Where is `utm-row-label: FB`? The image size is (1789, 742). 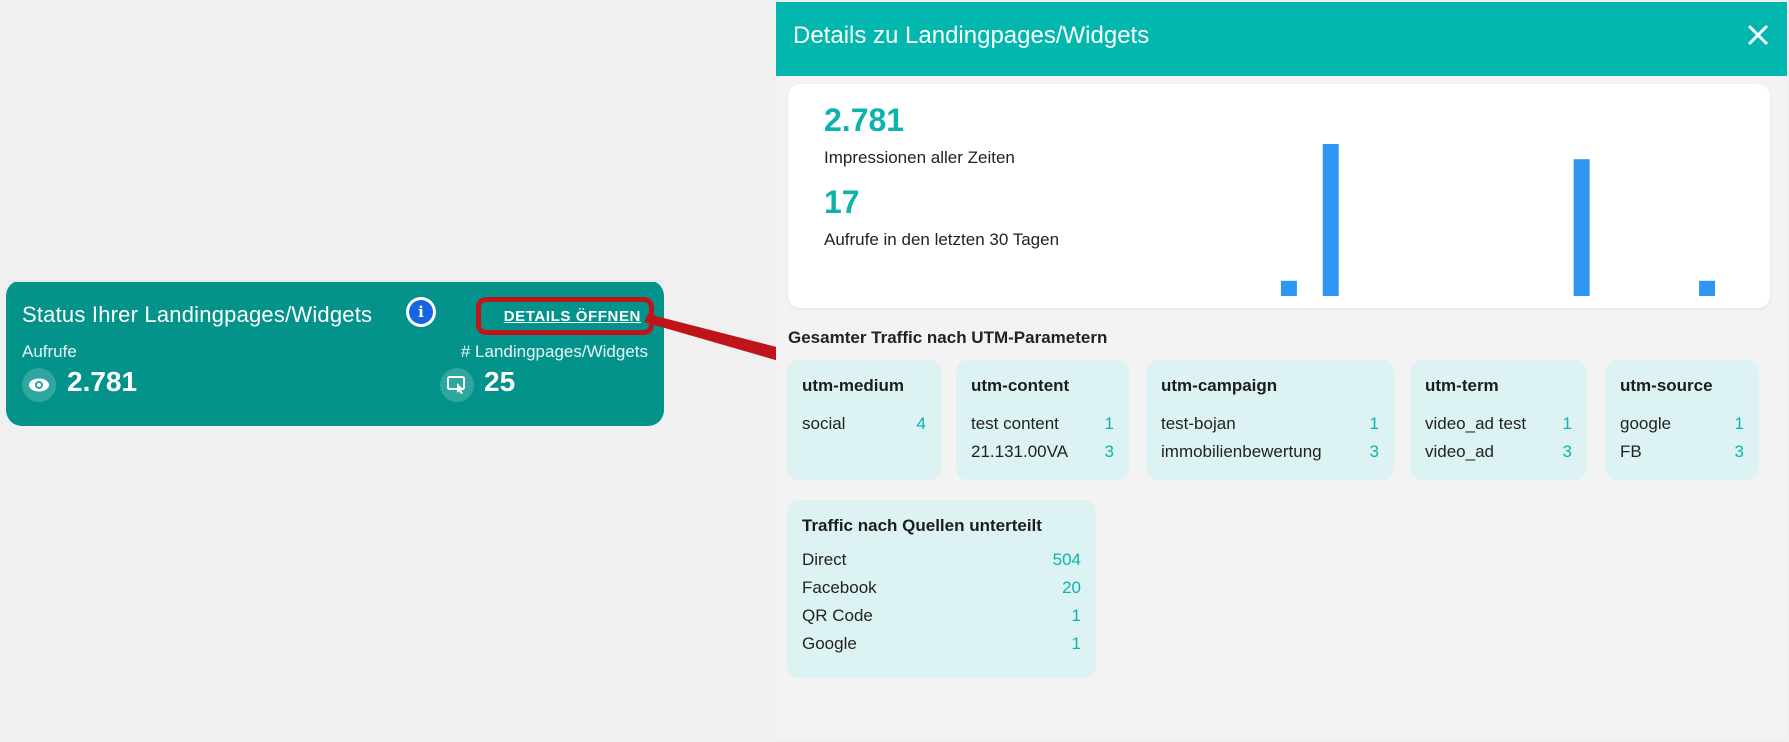 utm-row-label: FB is located at coordinates (1631, 451).